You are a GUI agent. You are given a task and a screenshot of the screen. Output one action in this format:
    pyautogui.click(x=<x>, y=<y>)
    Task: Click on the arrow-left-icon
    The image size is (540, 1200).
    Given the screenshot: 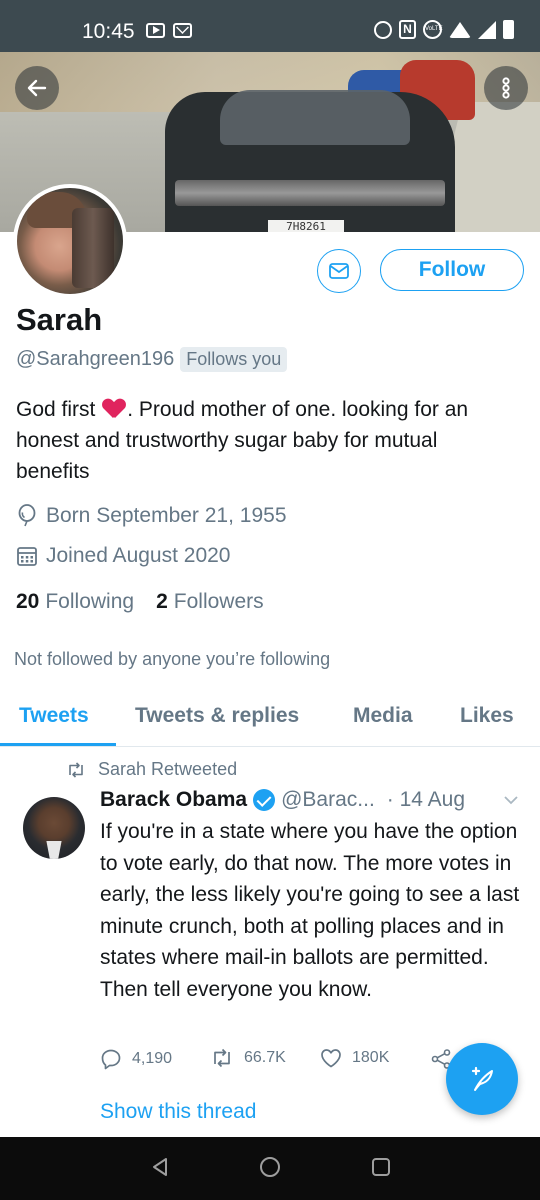 What is the action you would take?
    pyautogui.click(x=37, y=88)
    